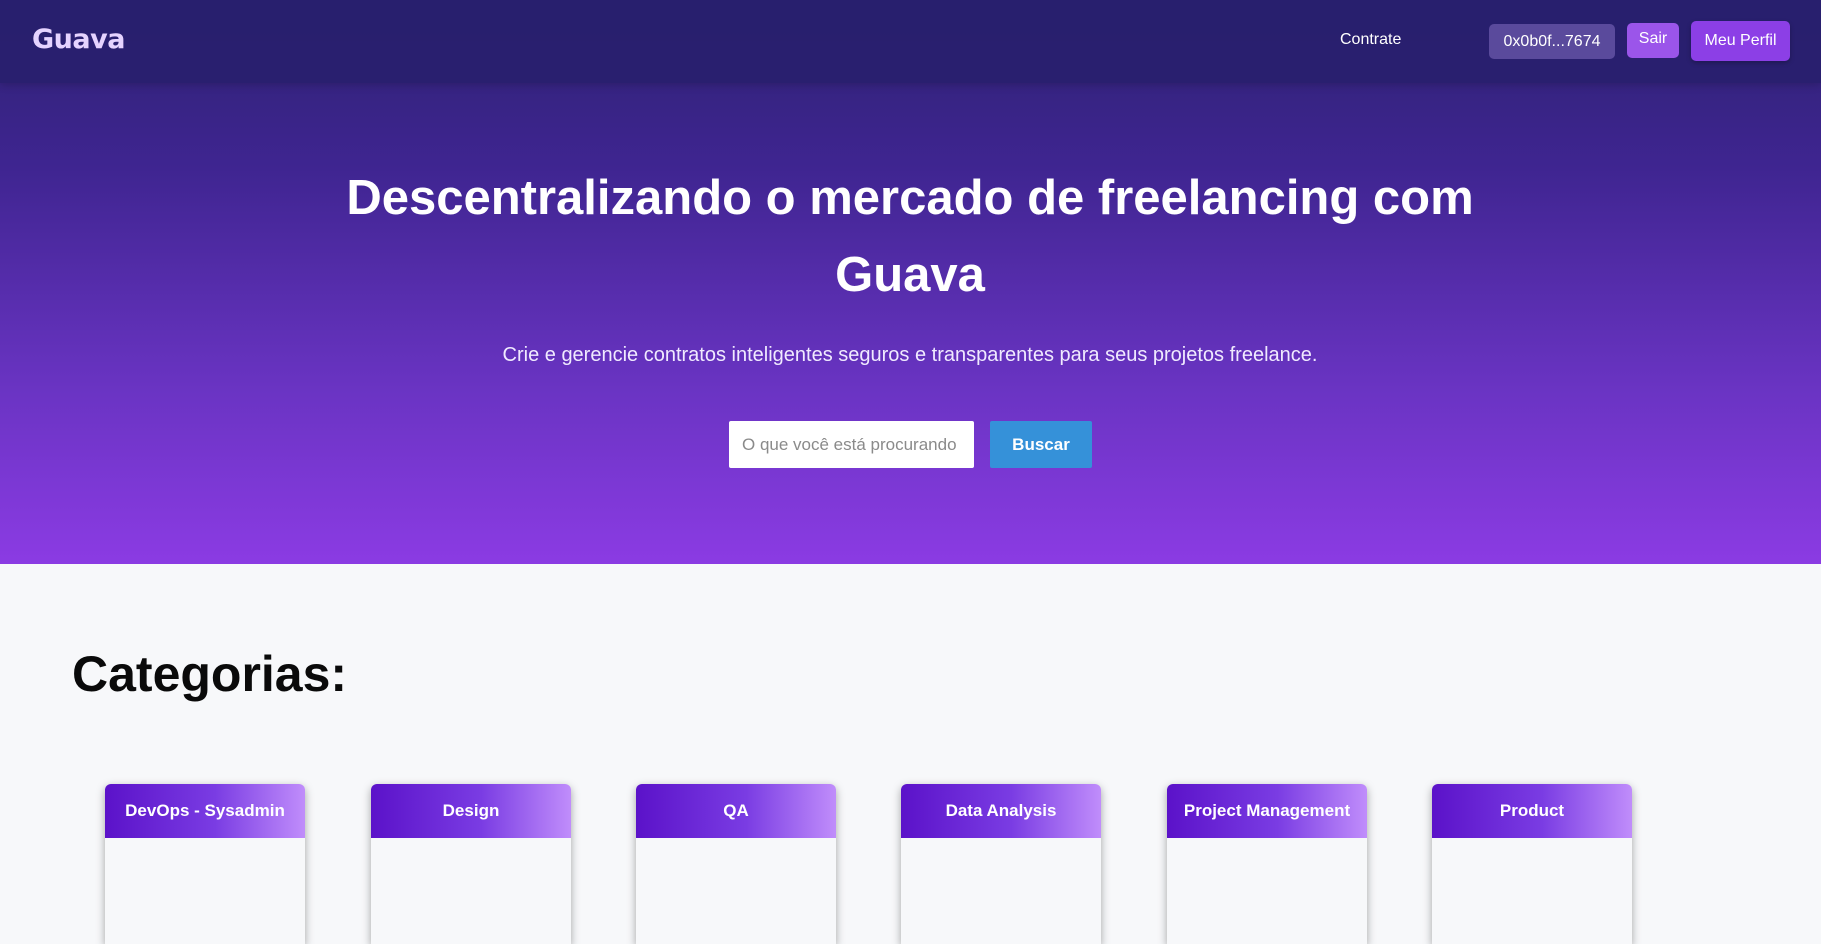 The image size is (1821, 944). Describe the element at coordinates (736, 864) in the screenshot. I see `category-card-qa: QA` at that location.